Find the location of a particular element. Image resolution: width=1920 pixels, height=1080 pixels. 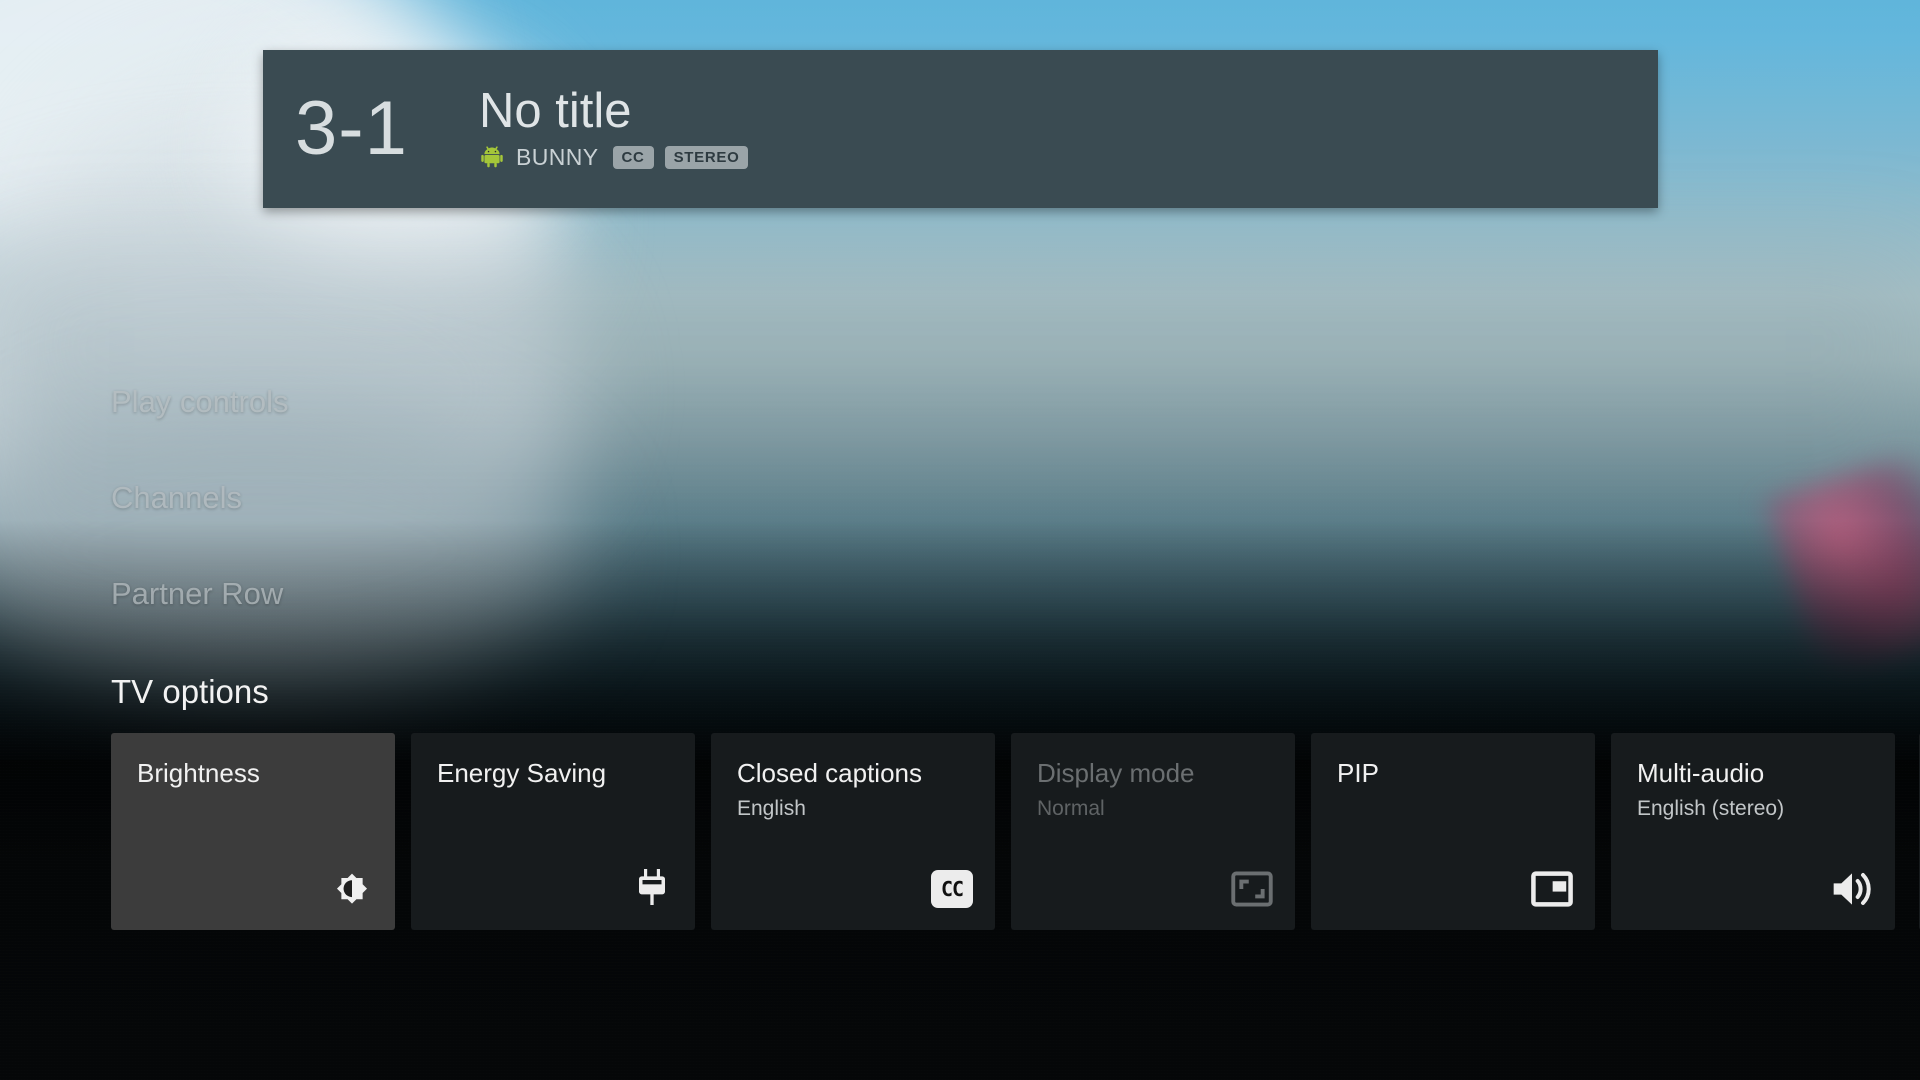

picture-in-picture-icon is located at coordinates (1552, 889).